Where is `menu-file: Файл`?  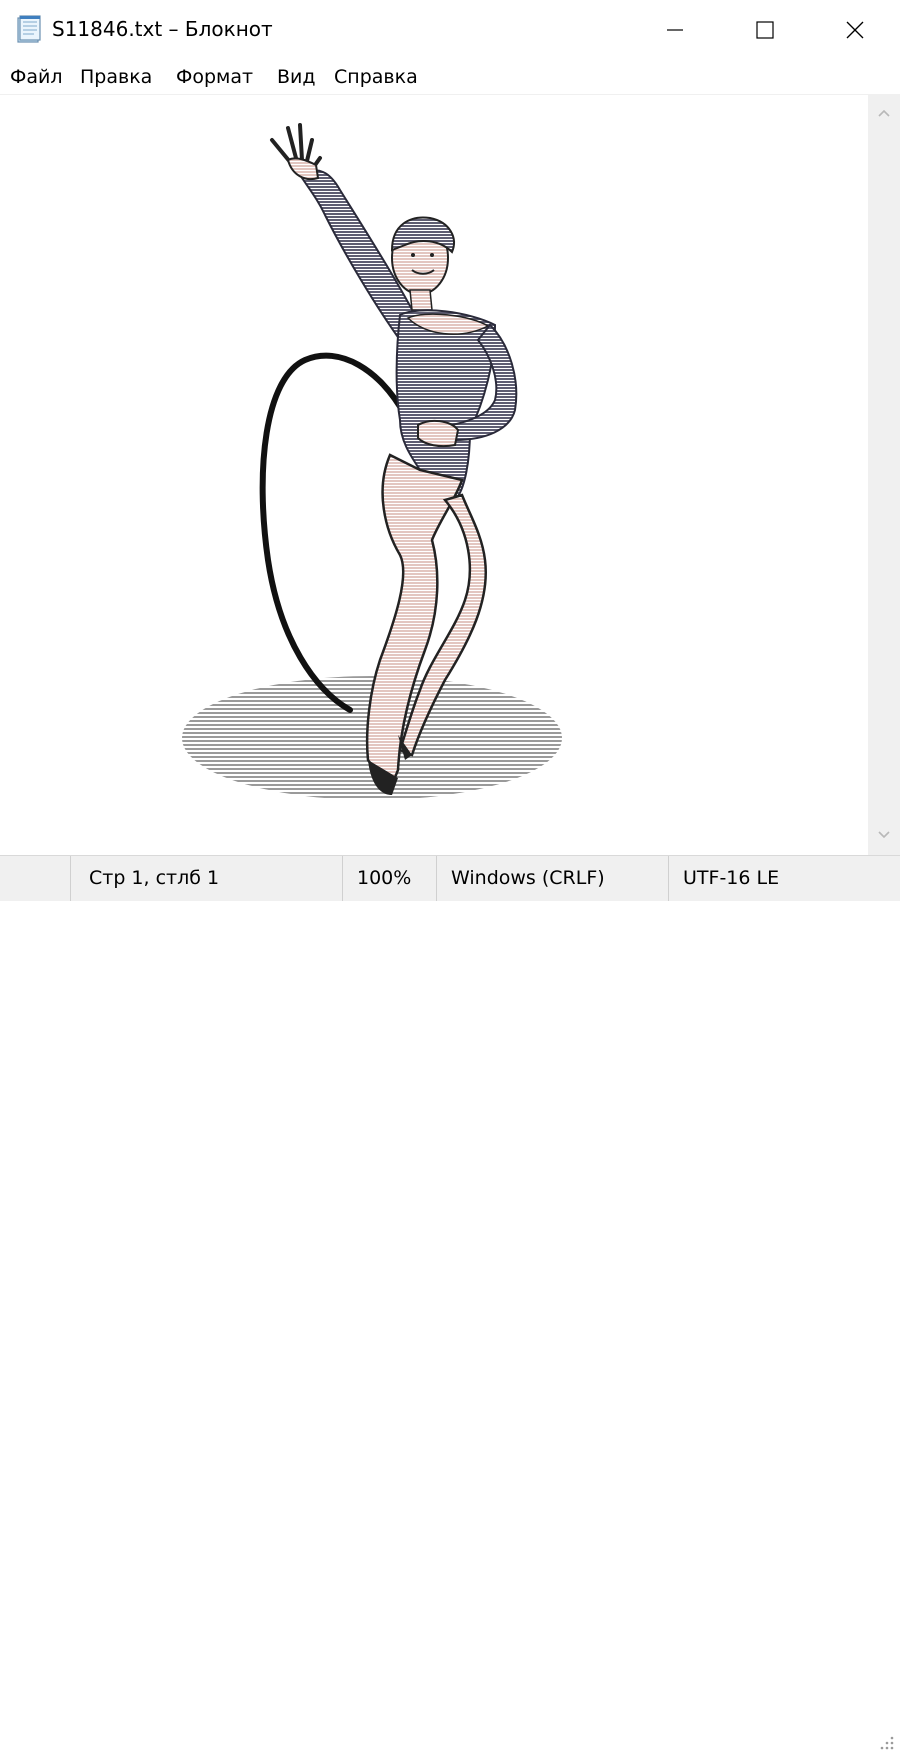 menu-file: Файл is located at coordinates (36, 77).